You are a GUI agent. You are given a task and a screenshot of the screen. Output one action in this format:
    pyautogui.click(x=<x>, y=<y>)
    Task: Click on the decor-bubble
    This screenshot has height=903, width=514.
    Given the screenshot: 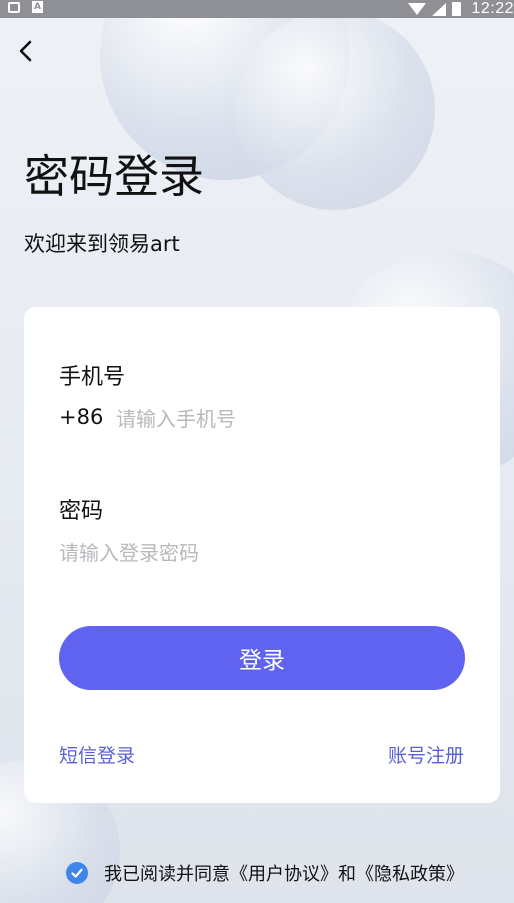 What is the action you would take?
    pyautogui.click(x=335, y=110)
    